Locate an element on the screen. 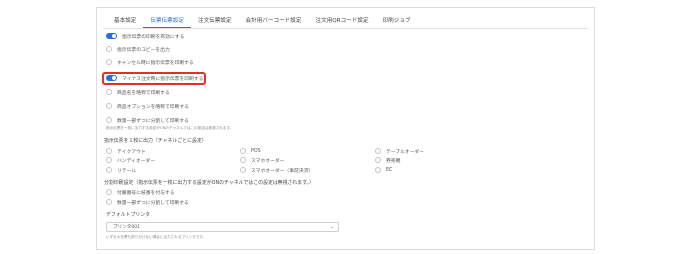  chevron-down-icon: ⌄ is located at coordinates (331, 227).